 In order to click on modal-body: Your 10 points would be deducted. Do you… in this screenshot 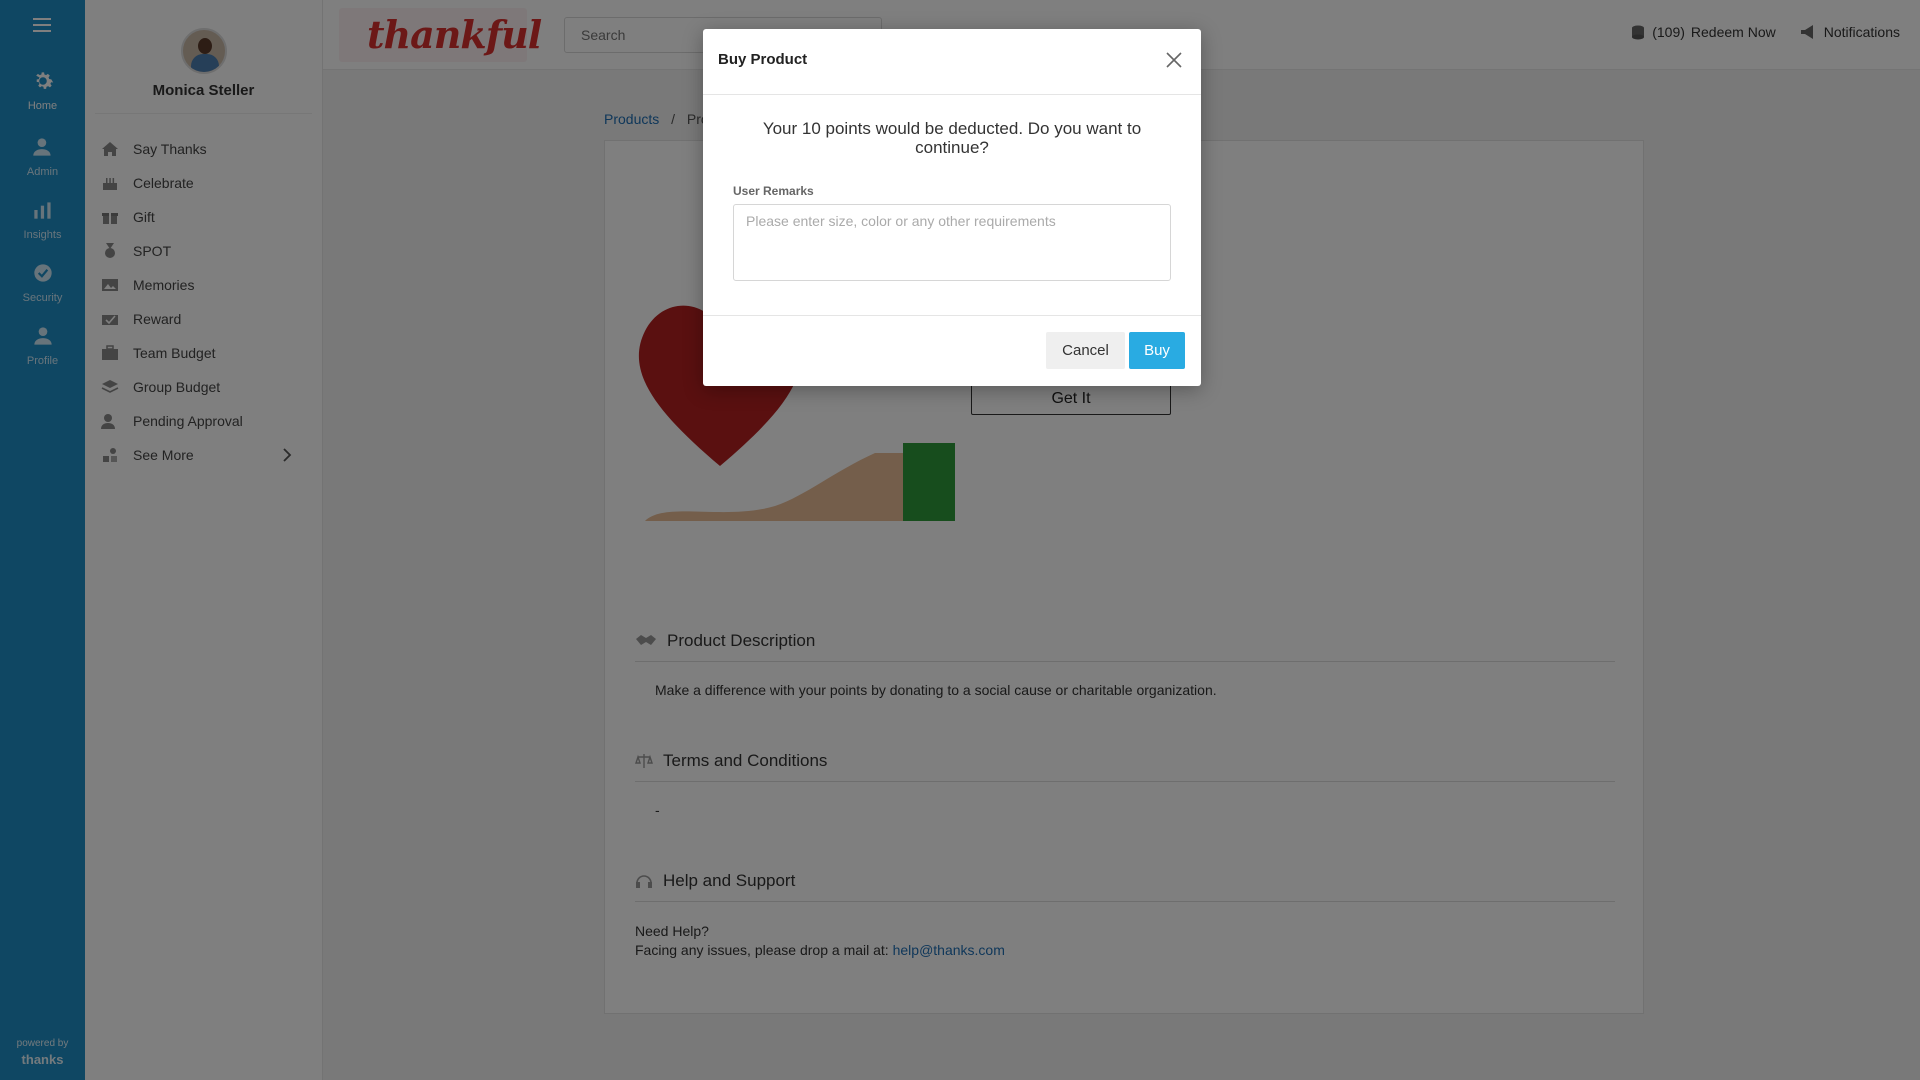, I will do `click(952, 190)`.